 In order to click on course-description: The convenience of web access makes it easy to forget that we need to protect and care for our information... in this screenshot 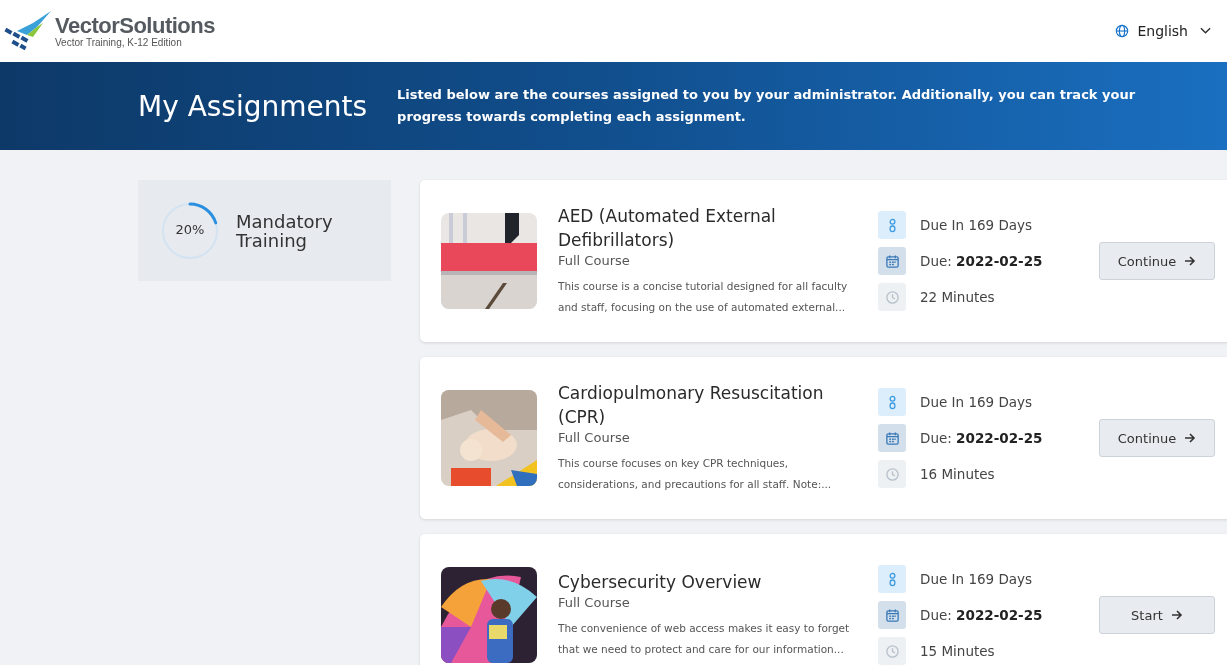, I will do `click(704, 639)`.